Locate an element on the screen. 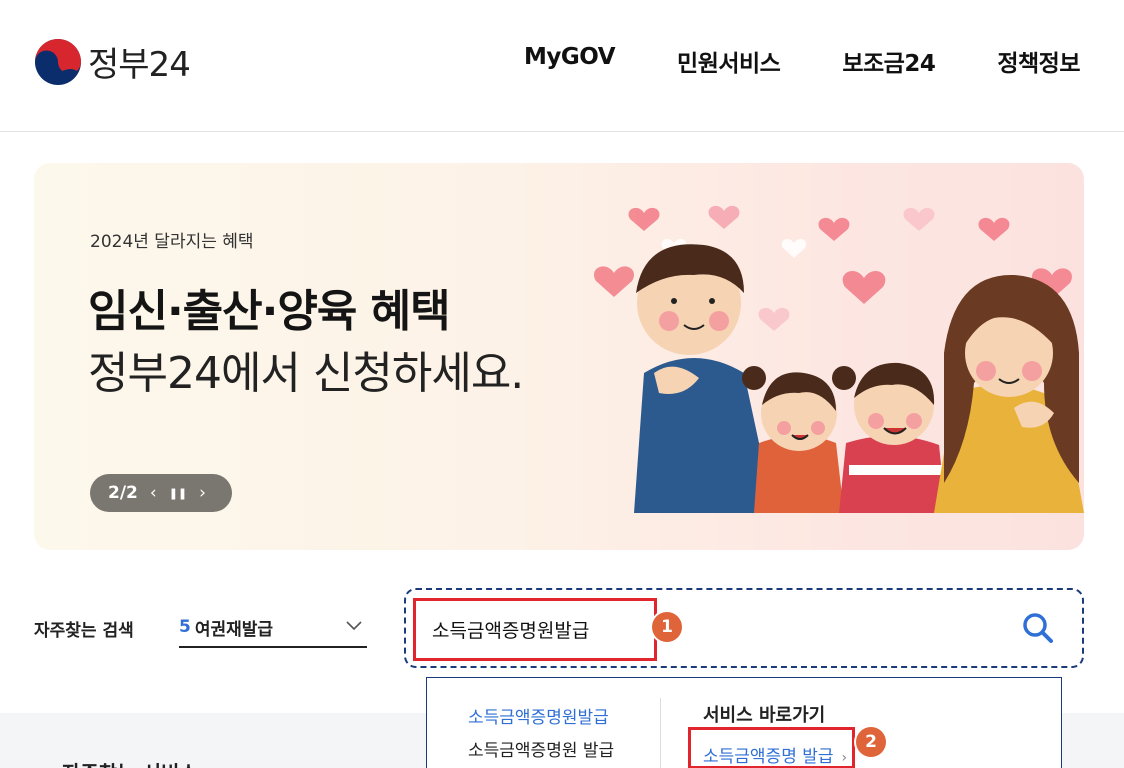 This screenshot has width=1124, height=768. nav-policy-info: 정책정보 is located at coordinates (1038, 61).